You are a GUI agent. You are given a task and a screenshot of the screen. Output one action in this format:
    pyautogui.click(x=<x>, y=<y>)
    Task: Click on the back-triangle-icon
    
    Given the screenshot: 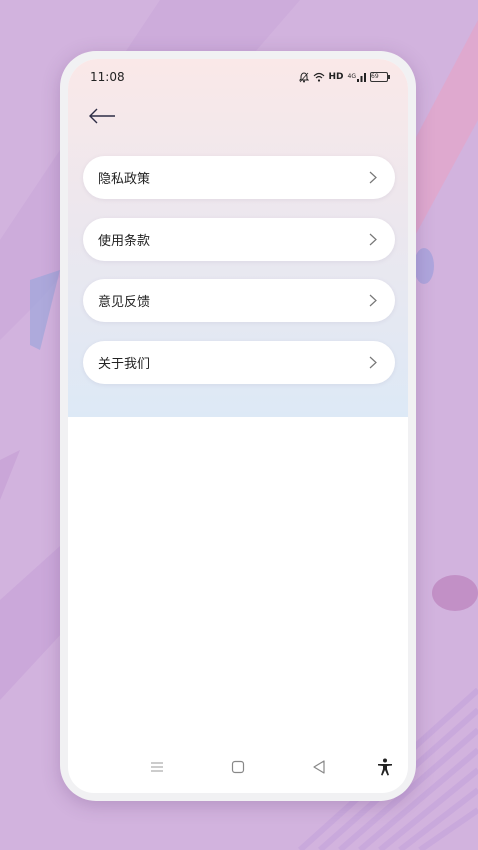 What is the action you would take?
    pyautogui.click(x=319, y=767)
    